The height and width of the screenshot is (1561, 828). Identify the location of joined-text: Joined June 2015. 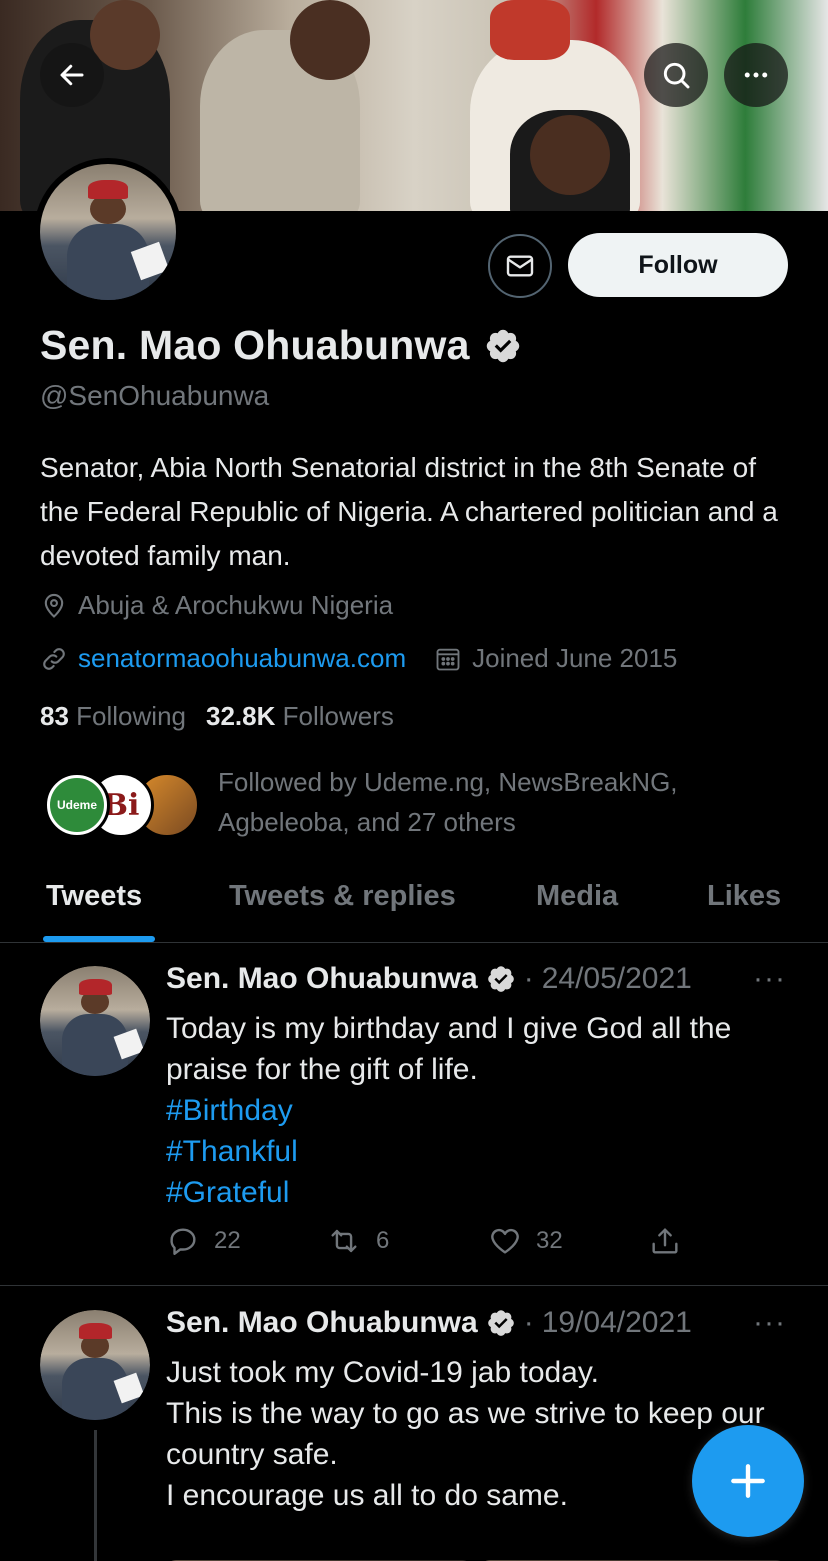
(575, 658).